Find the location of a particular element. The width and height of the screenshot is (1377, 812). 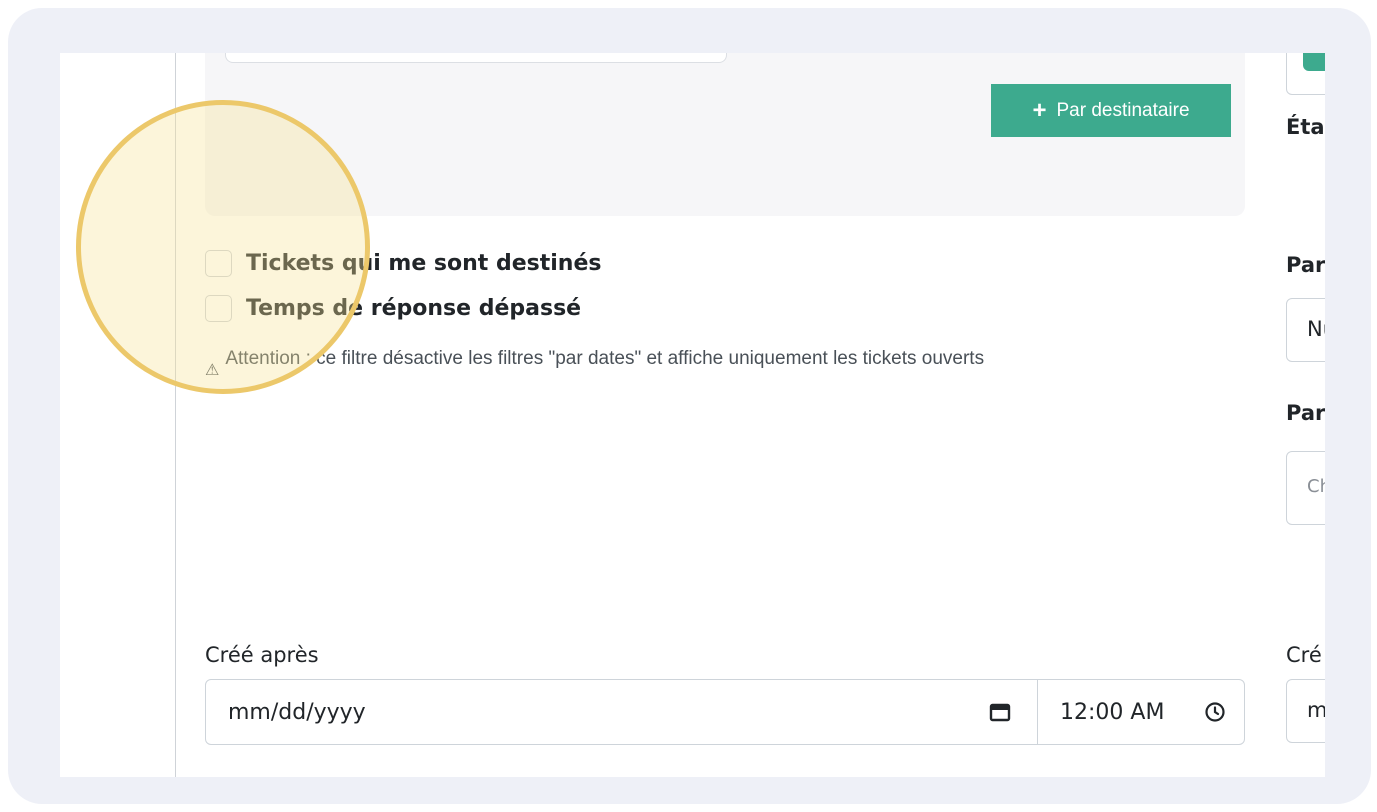

date-placeholder: mm/dd/yyyy is located at coordinates (297, 712).